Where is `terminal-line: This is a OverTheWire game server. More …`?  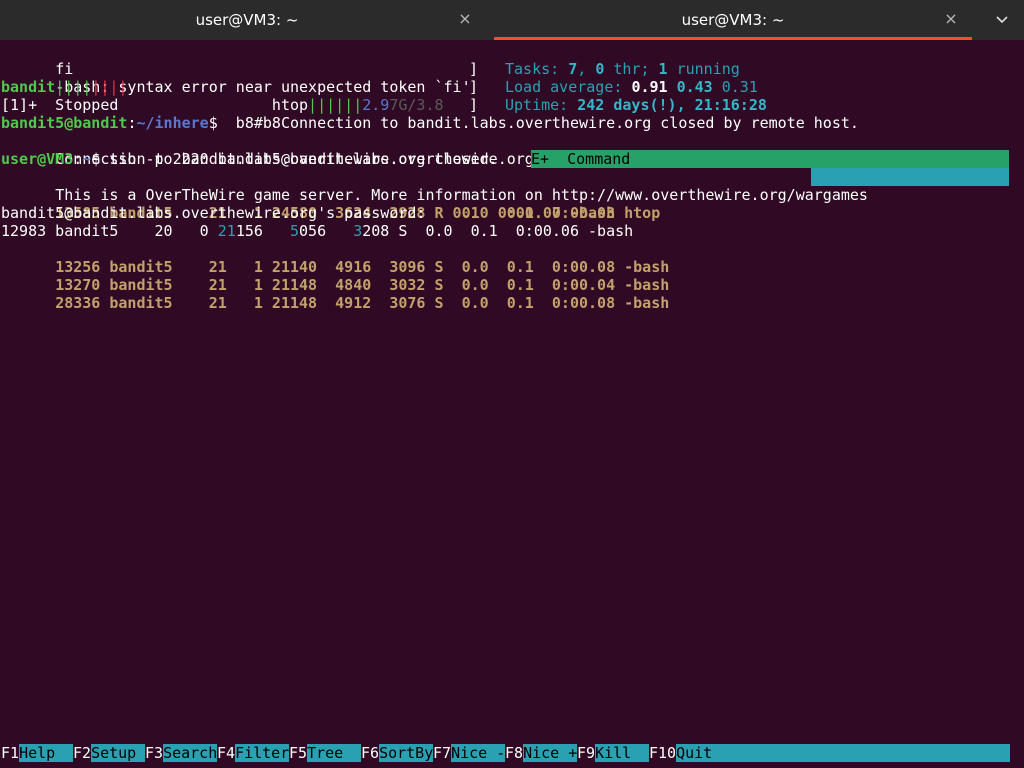 terminal-line: This is a OverTheWire game server. More … is located at coordinates (461, 195).